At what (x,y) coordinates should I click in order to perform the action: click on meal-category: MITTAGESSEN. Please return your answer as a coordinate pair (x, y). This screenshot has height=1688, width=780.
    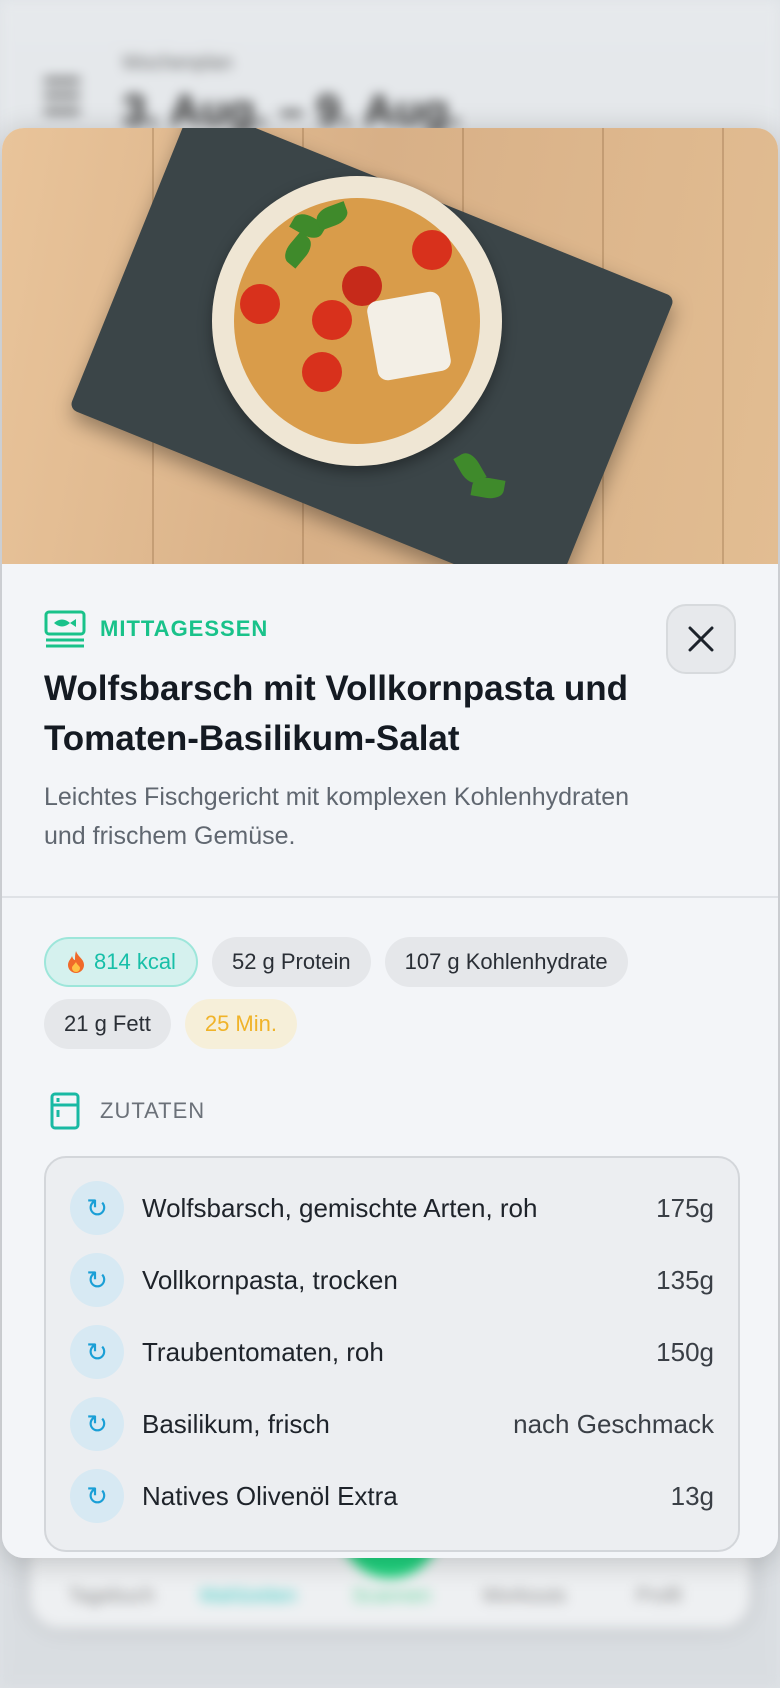
    Looking at the image, I should click on (156, 629).